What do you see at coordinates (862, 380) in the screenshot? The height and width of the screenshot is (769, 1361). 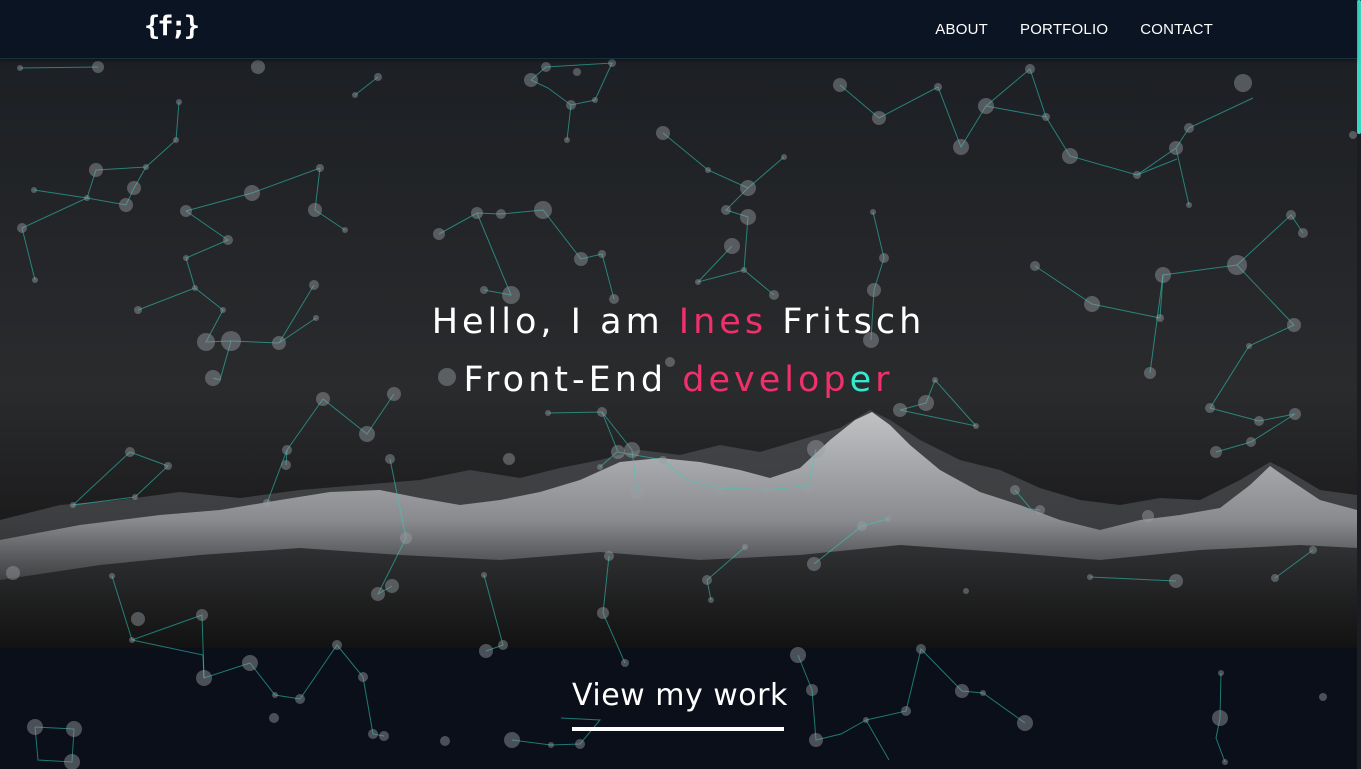 I see `typing-cursor-letter: e` at bounding box center [862, 380].